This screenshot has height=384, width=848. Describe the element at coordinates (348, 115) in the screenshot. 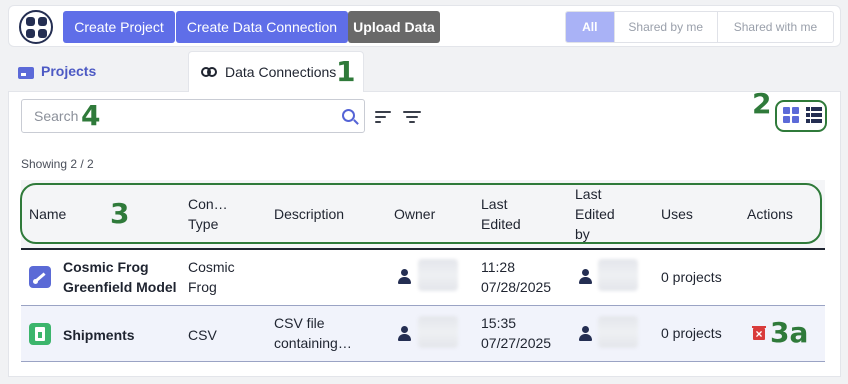

I see `search-icon` at that location.